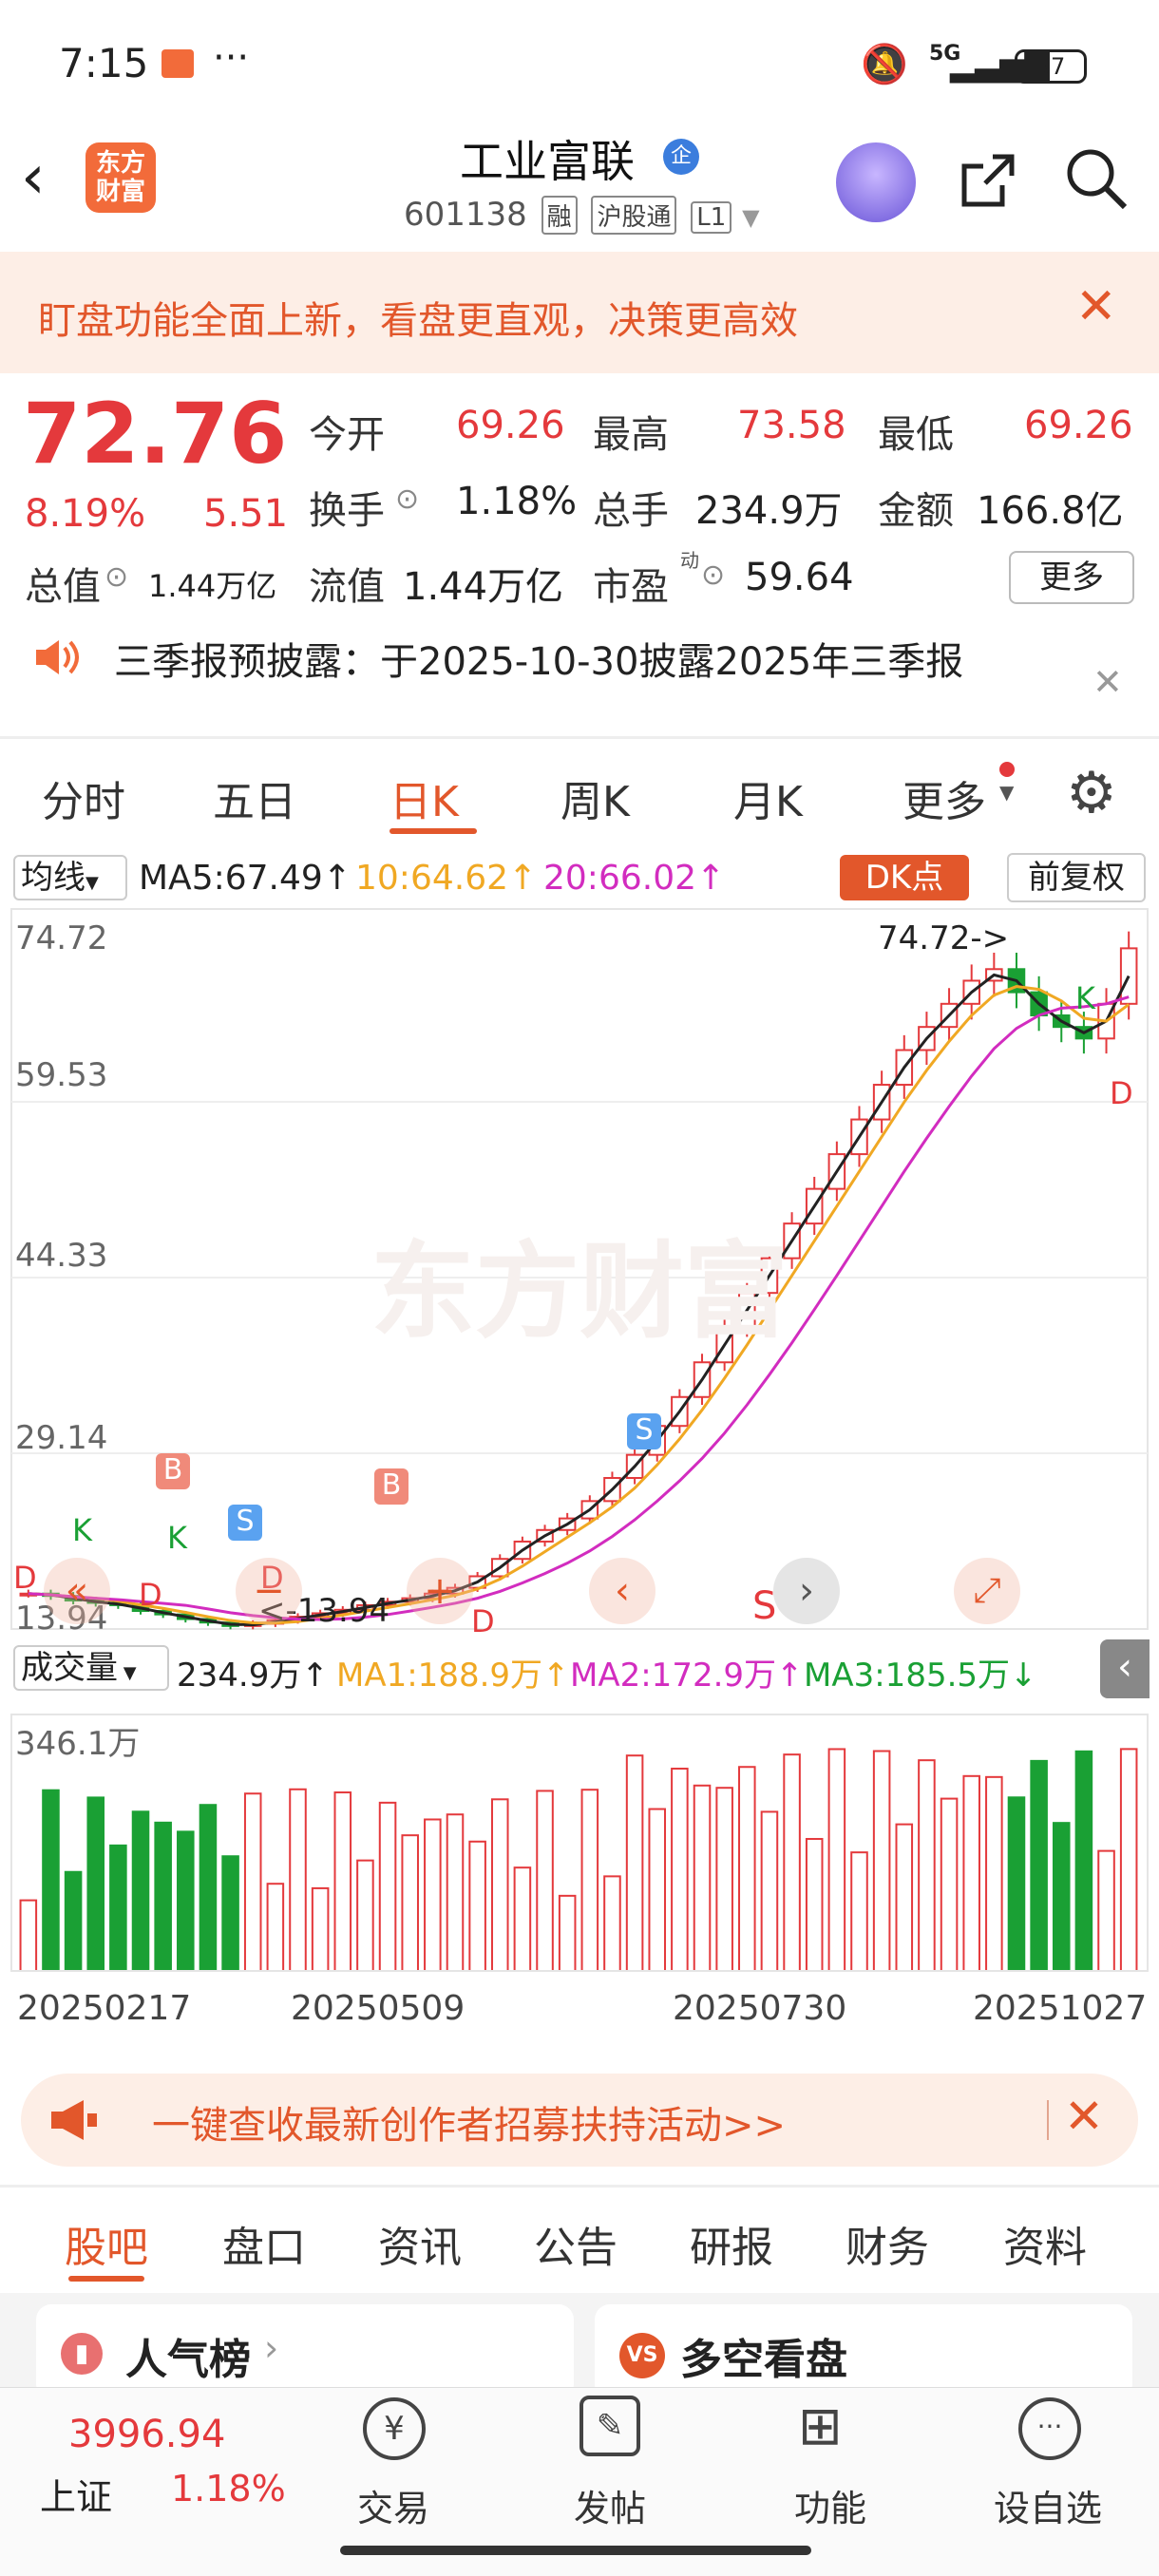 The height and width of the screenshot is (2576, 1159). I want to click on tab-weekly-k: 周K, so click(595, 797).